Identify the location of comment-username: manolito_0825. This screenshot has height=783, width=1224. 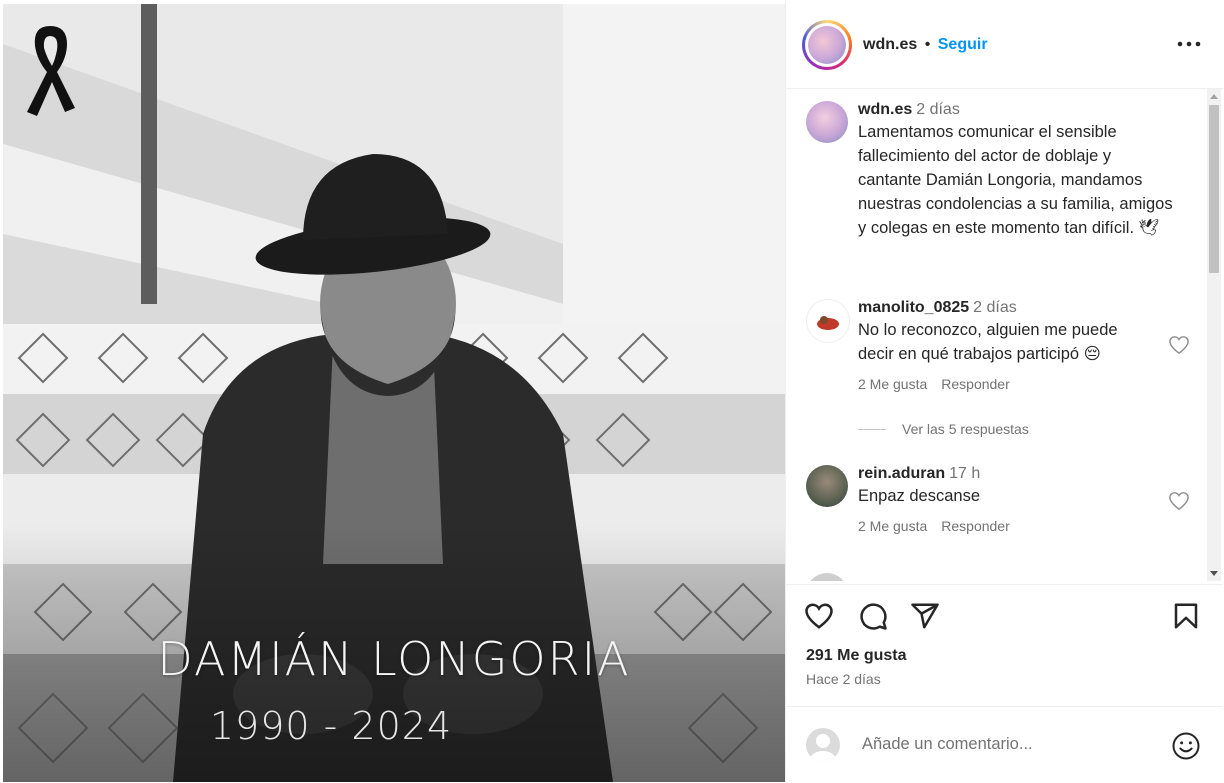
(913, 307).